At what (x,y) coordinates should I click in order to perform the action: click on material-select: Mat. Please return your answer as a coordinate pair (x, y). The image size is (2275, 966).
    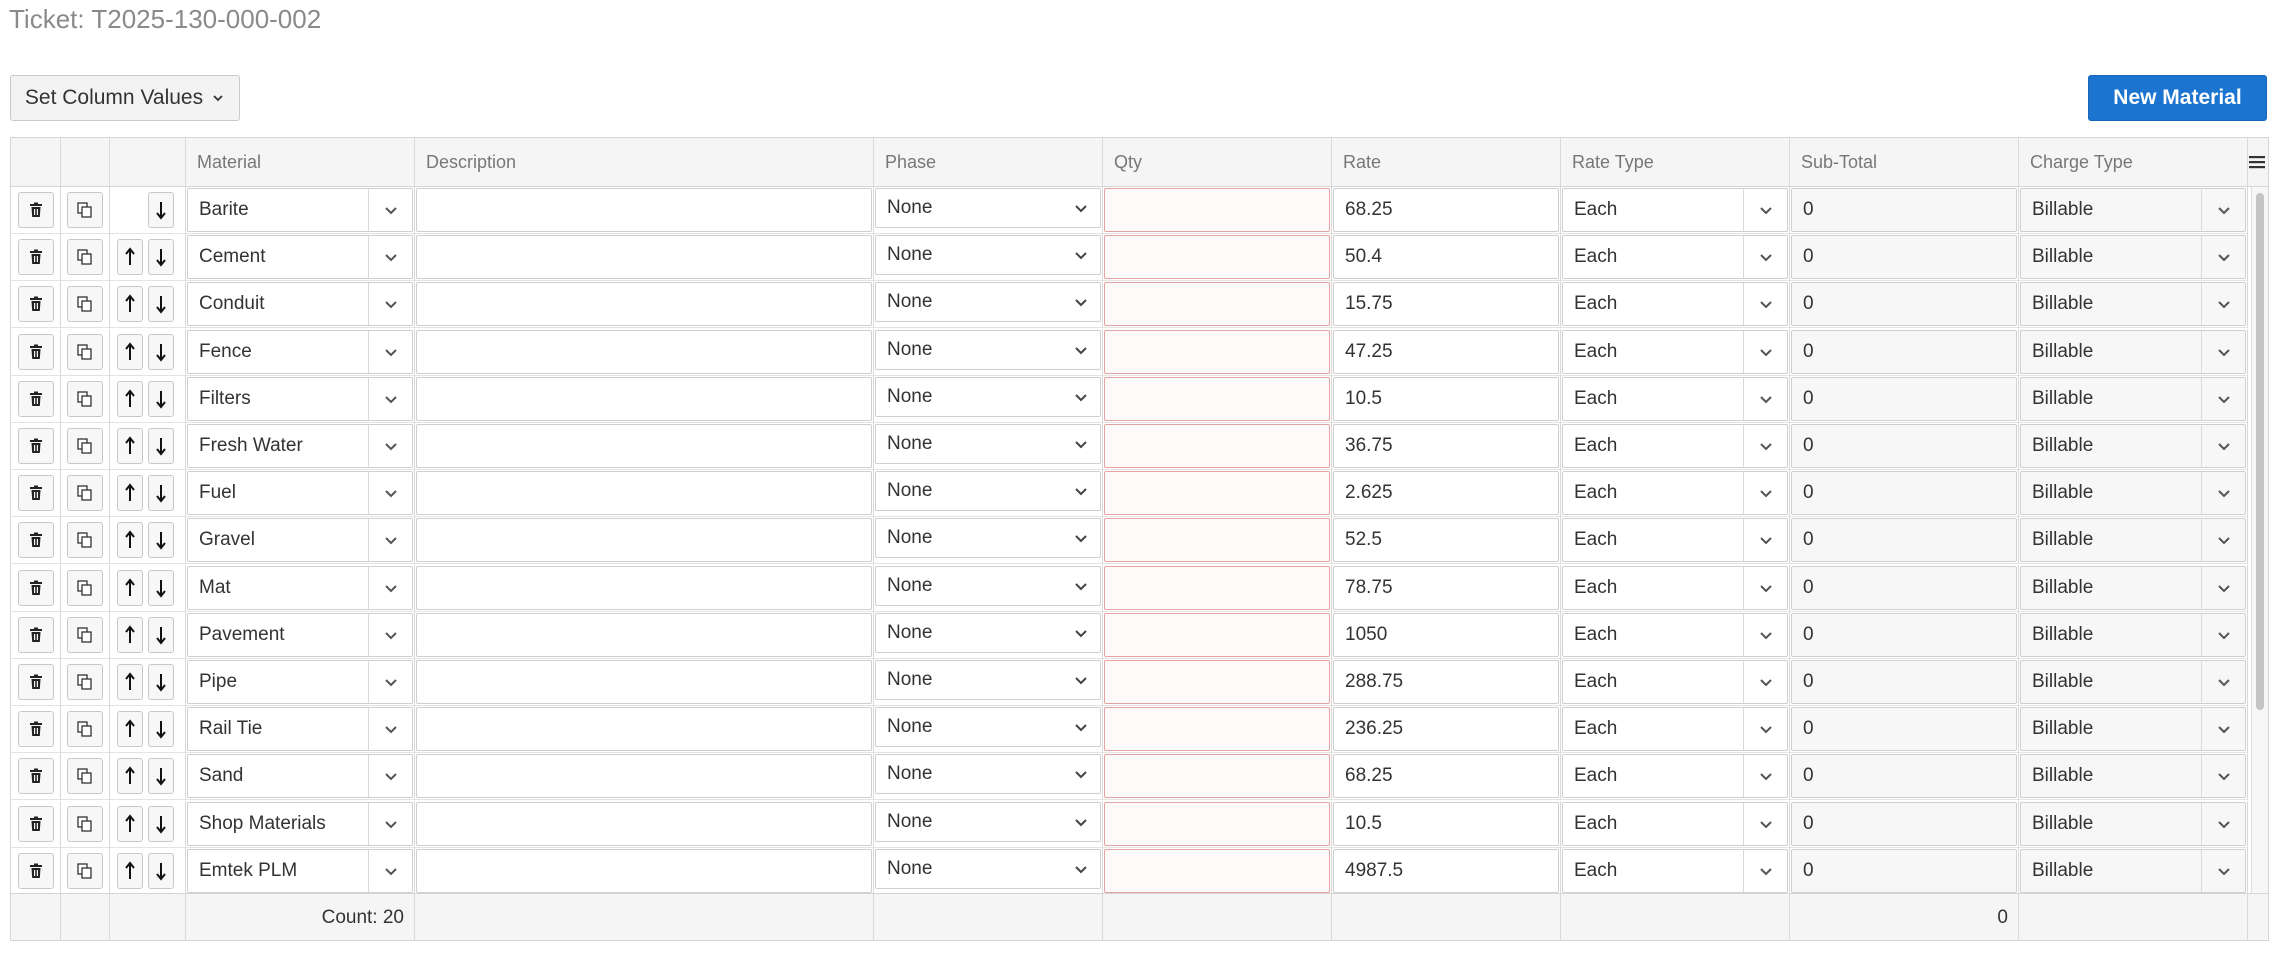
    Looking at the image, I should click on (300, 587).